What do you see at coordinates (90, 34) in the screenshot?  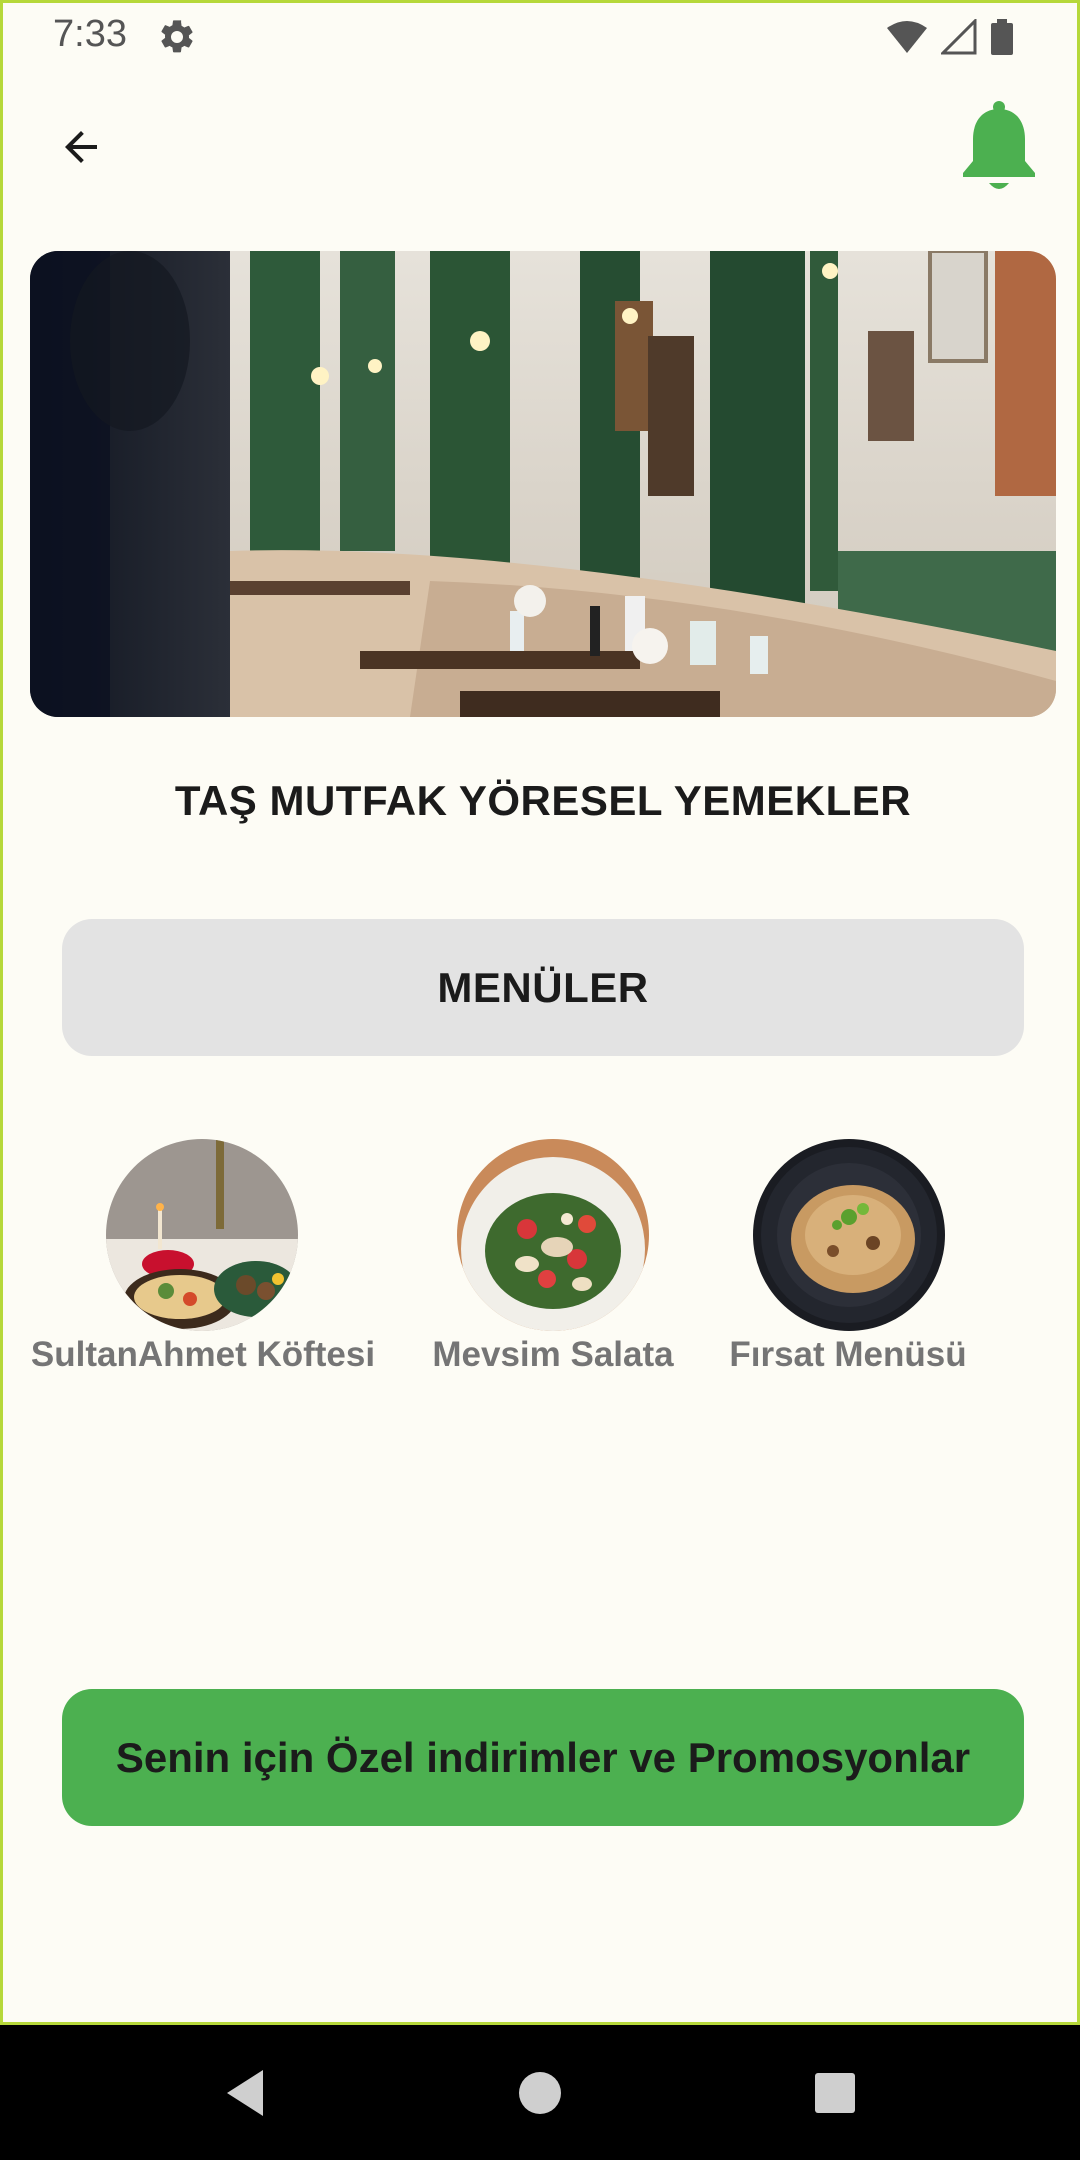 I see `status-time: 7:33` at bounding box center [90, 34].